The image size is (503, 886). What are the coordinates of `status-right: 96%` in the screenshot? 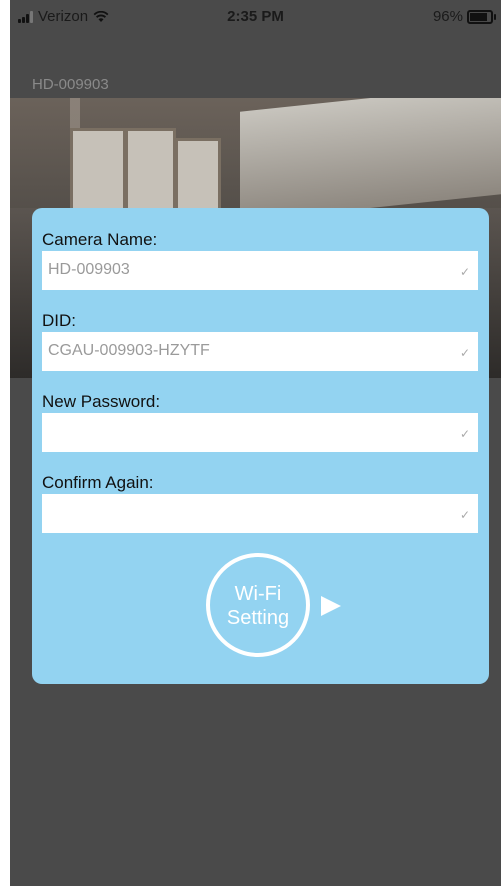 It's located at (464, 16).